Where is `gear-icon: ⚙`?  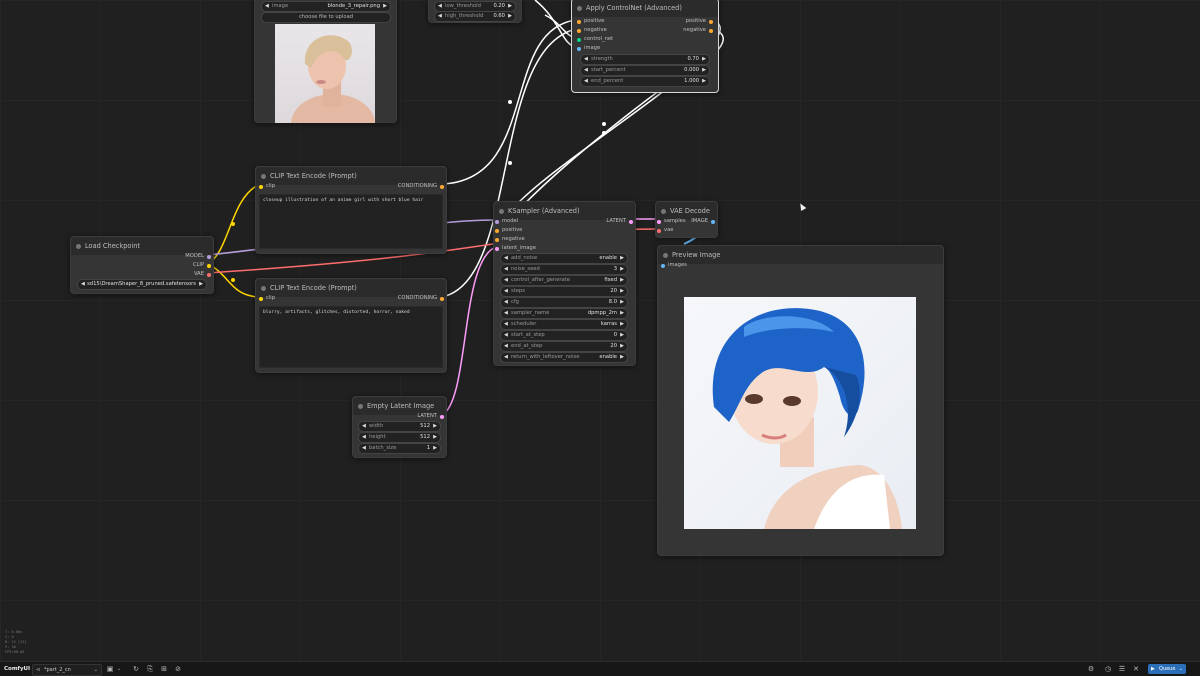
gear-icon: ⚙ is located at coordinates (1091, 669).